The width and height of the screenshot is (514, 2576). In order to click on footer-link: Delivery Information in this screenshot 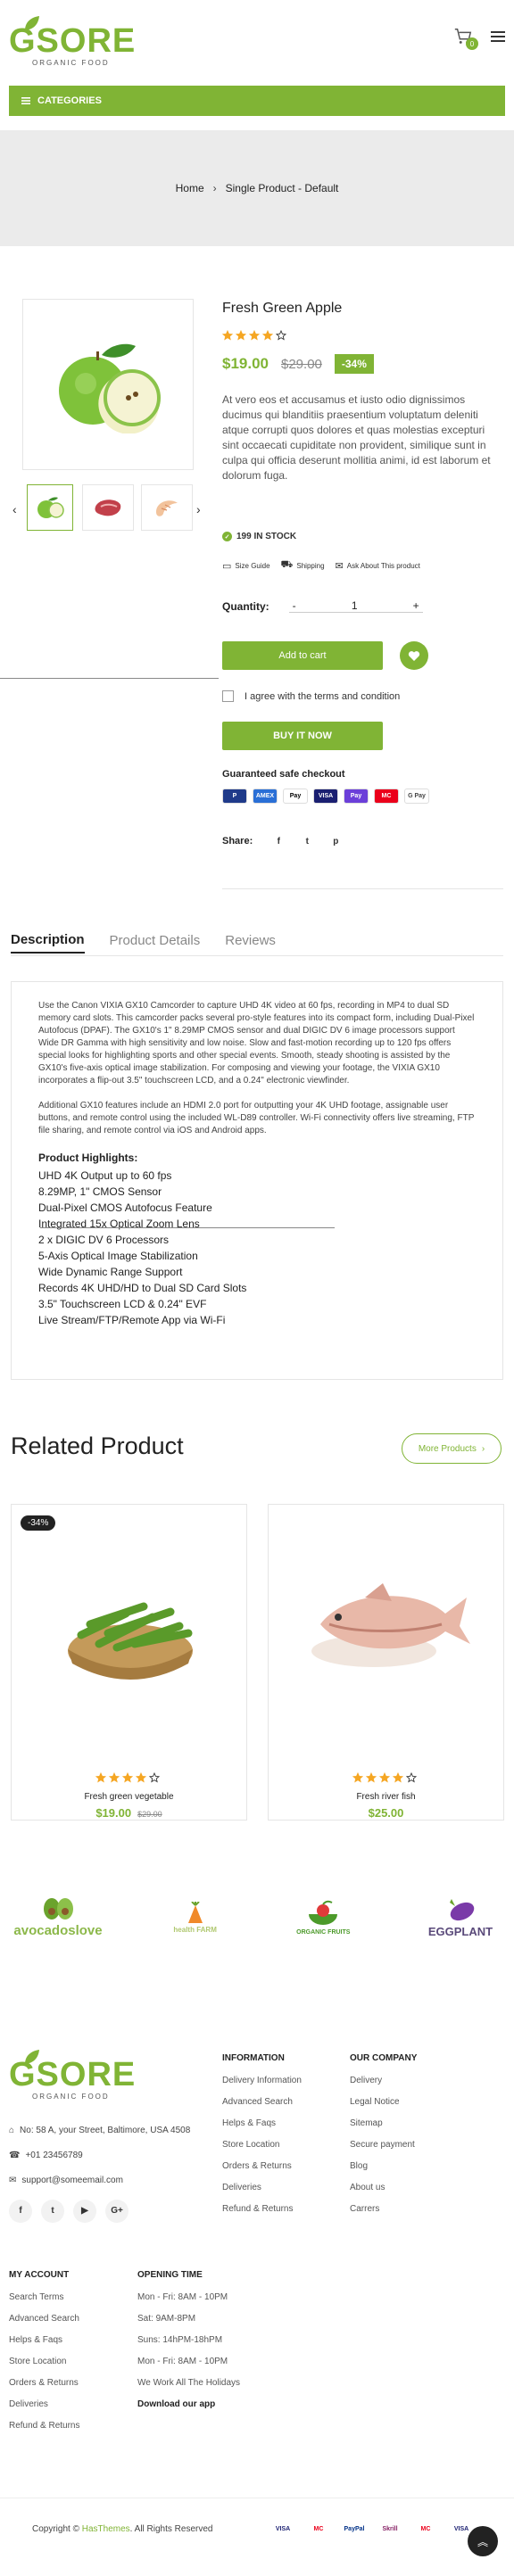, I will do `click(262, 2081)`.